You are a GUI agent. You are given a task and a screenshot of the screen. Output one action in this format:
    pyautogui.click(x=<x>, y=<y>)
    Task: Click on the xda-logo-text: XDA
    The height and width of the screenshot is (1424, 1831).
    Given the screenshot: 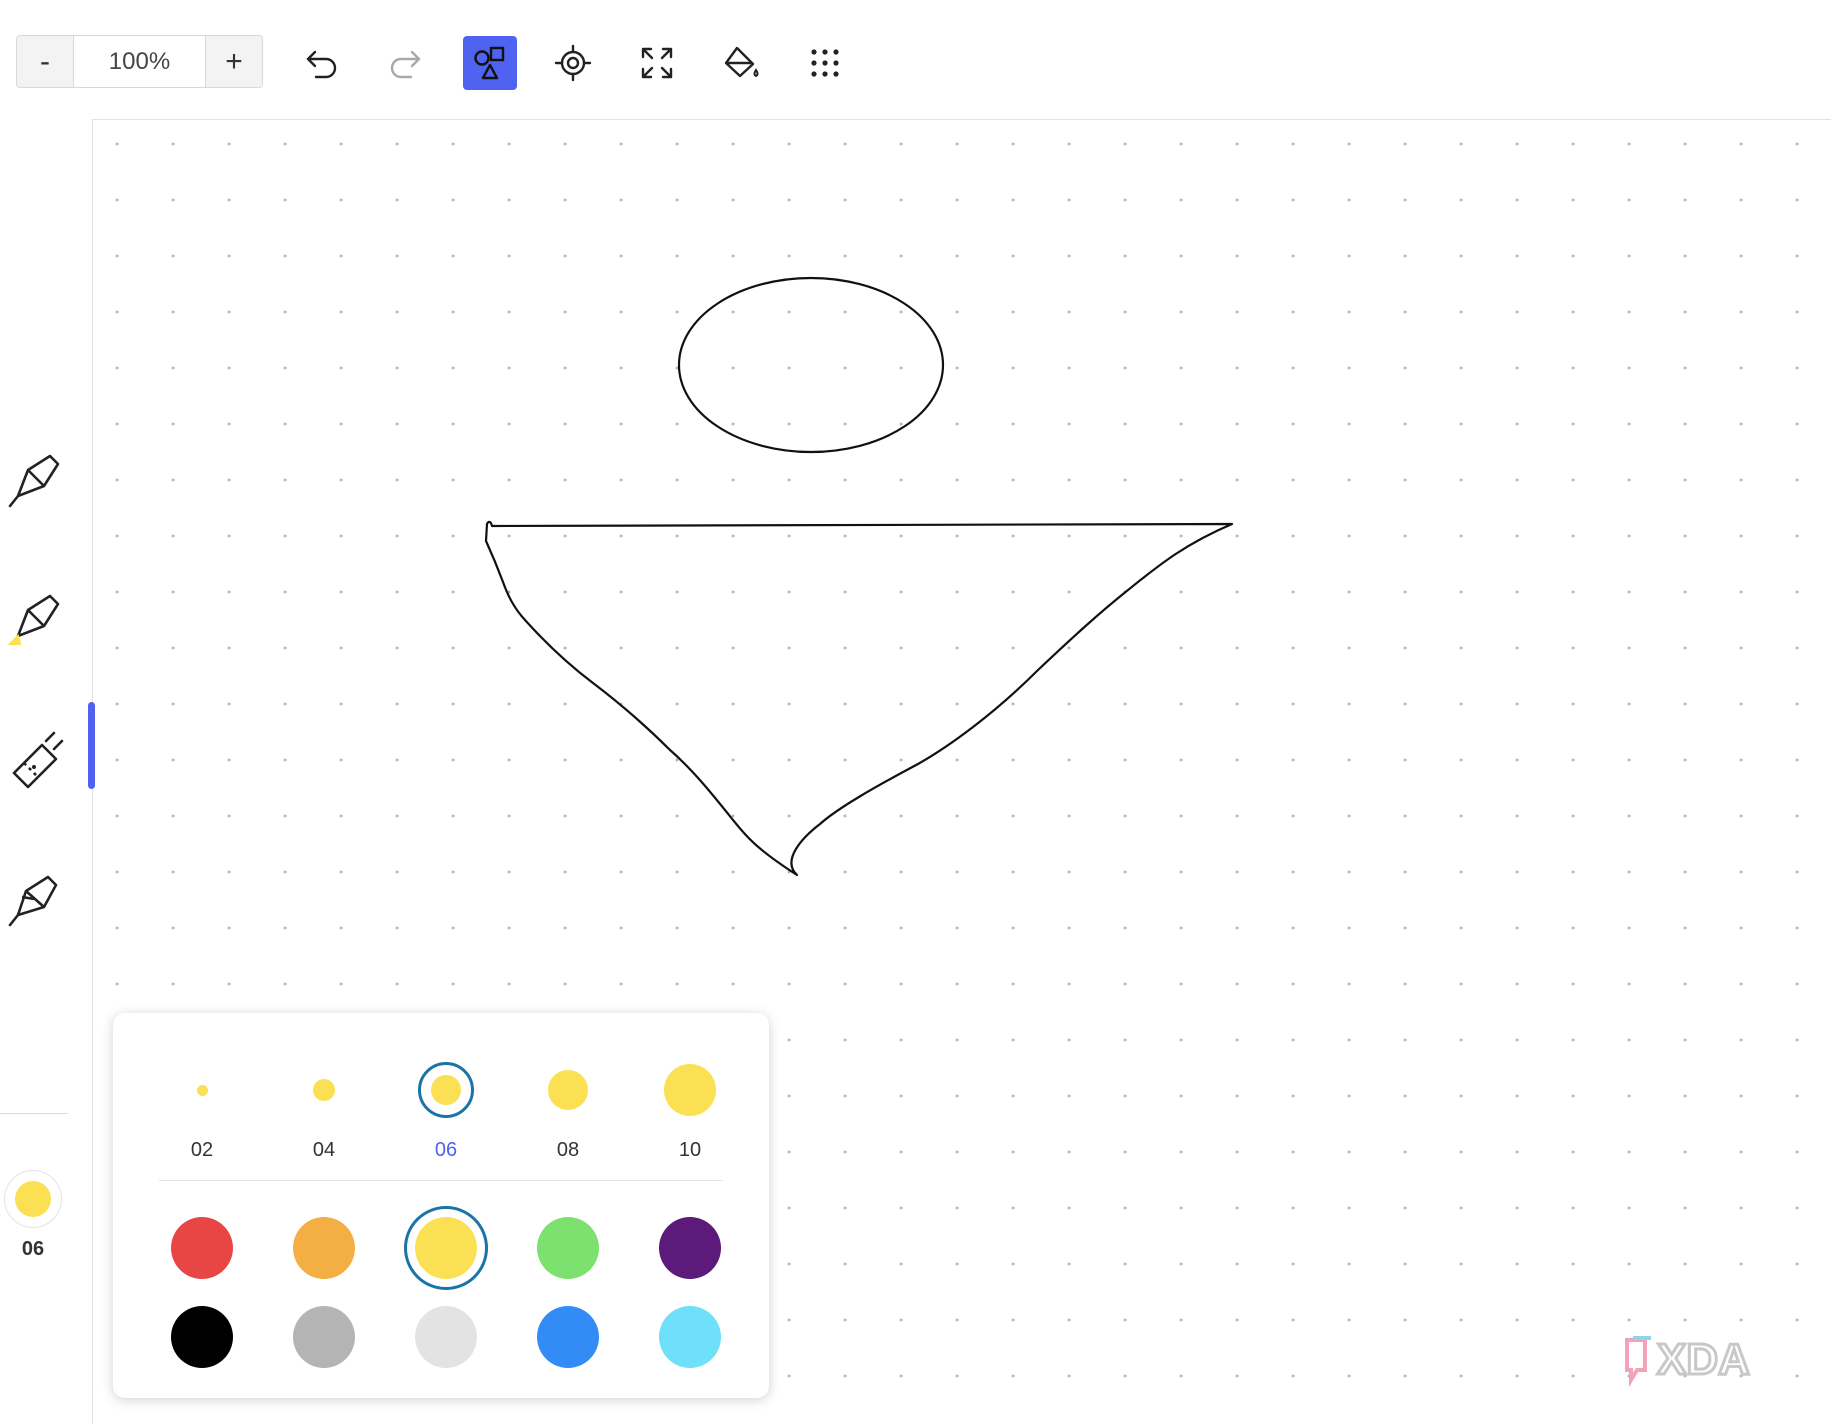 What is the action you would take?
    pyautogui.click(x=1703, y=1359)
    